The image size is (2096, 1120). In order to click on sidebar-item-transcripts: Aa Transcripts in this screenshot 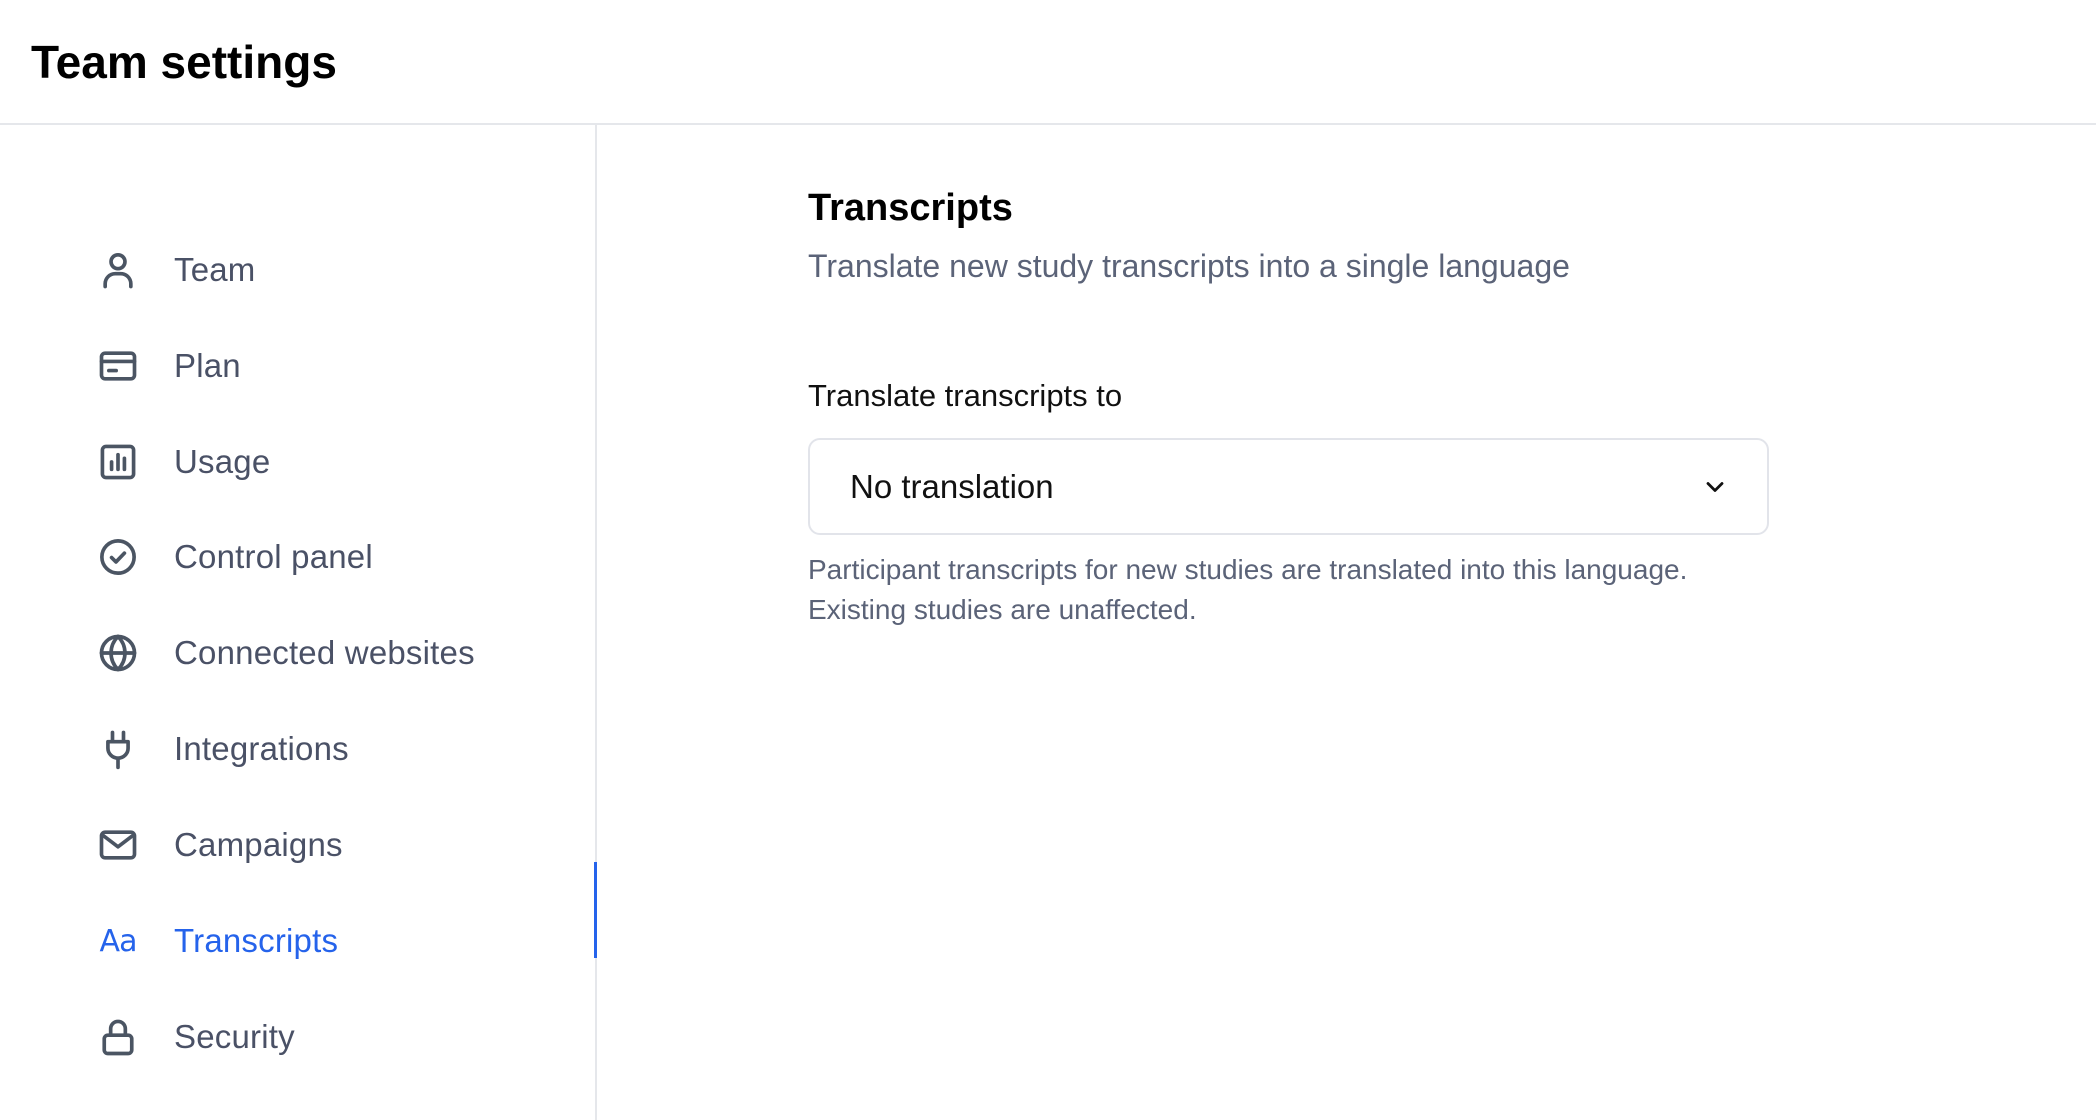, I will do `click(336, 941)`.